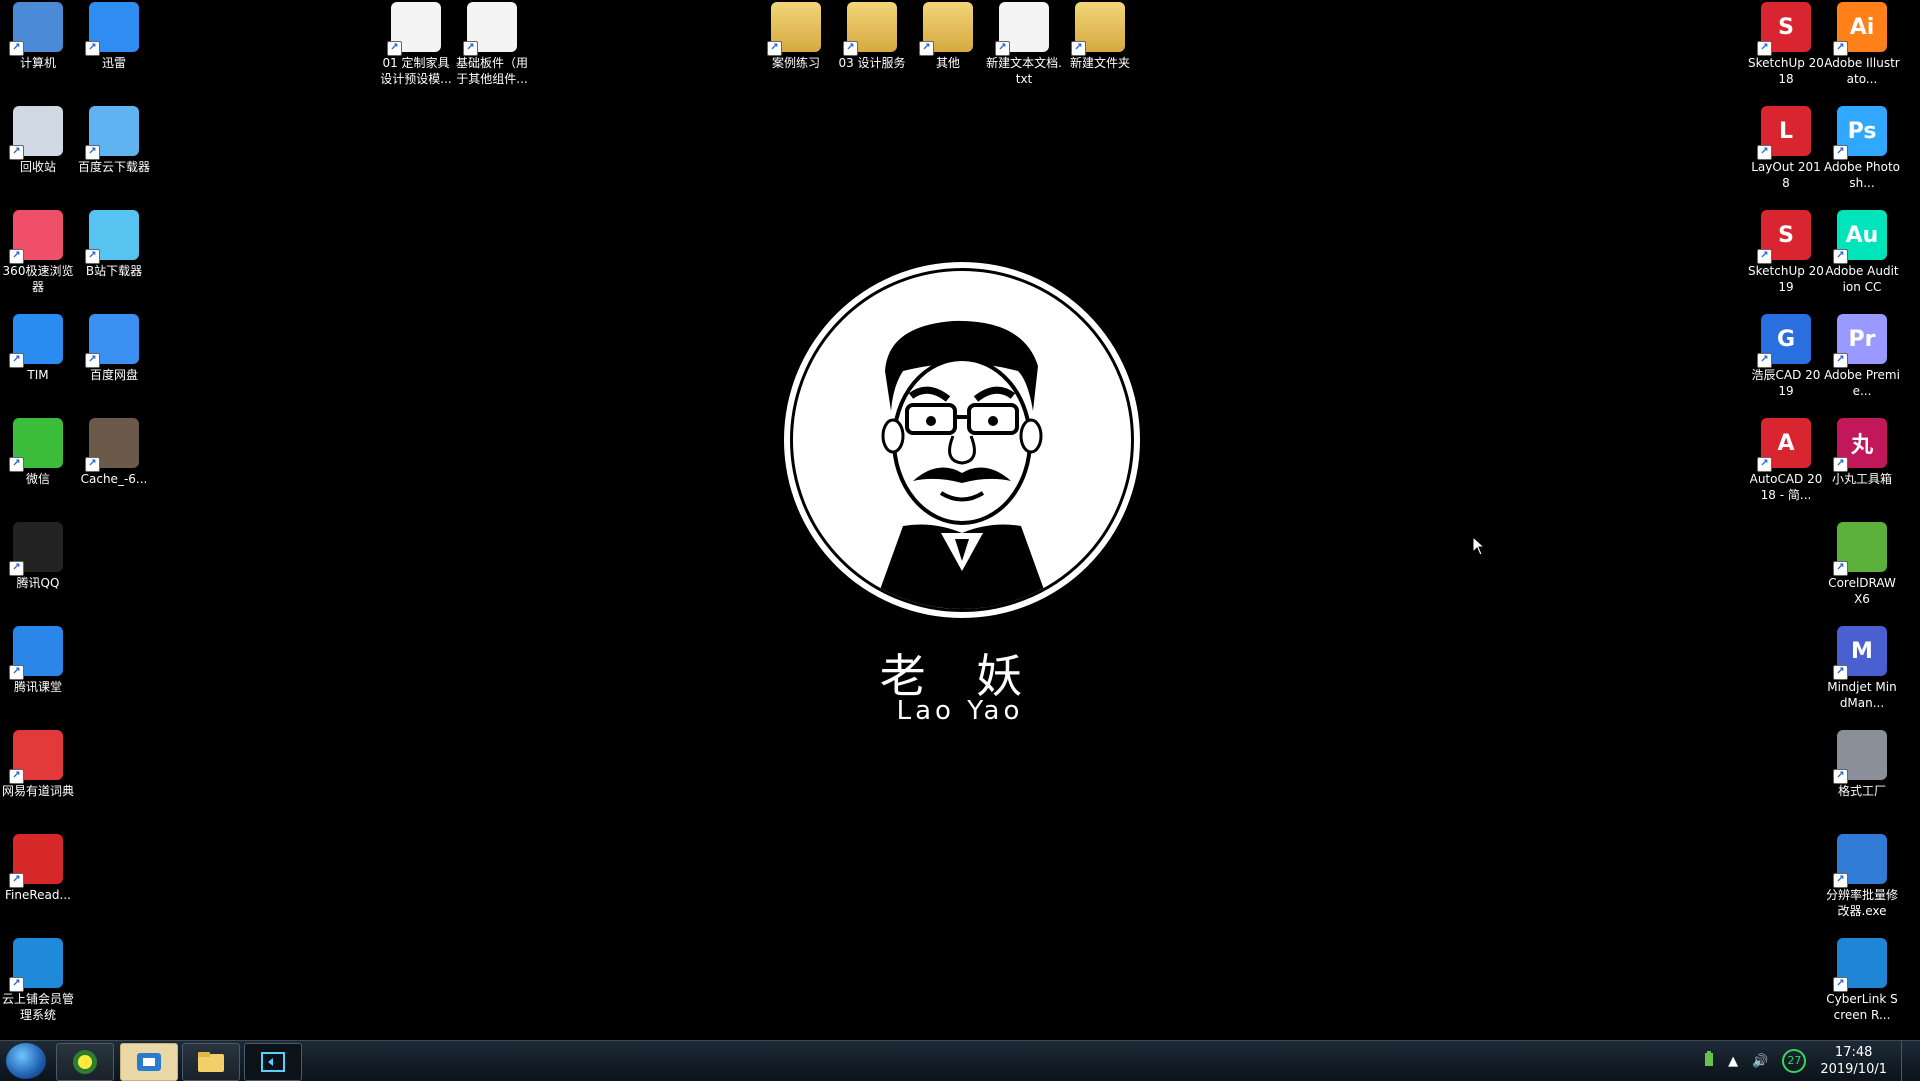 This screenshot has height=1081, width=1920. What do you see at coordinates (113, 375) in the screenshot?
I see `desktop-icon-label: 百度网盘` at bounding box center [113, 375].